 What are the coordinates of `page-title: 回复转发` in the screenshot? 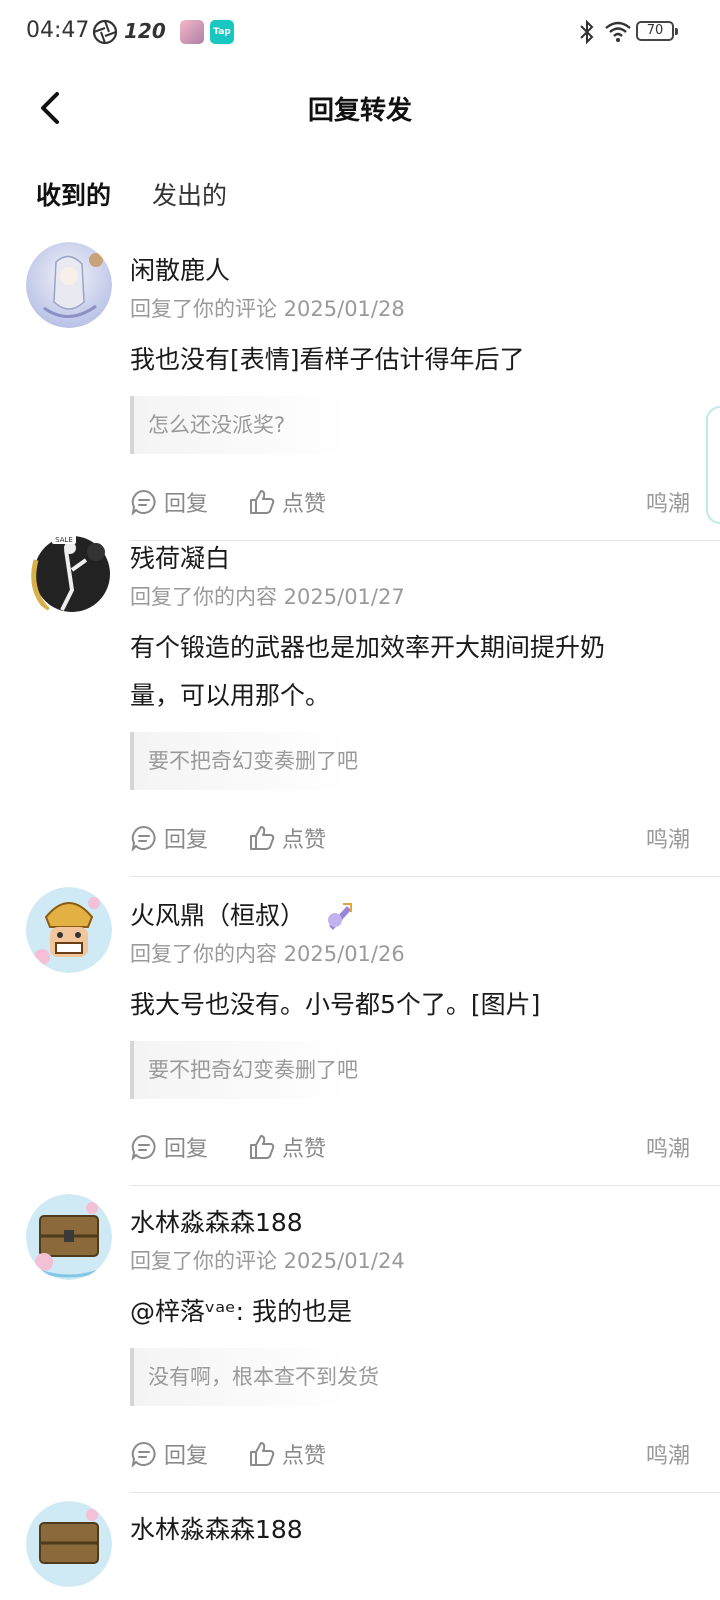 It's located at (359, 111).